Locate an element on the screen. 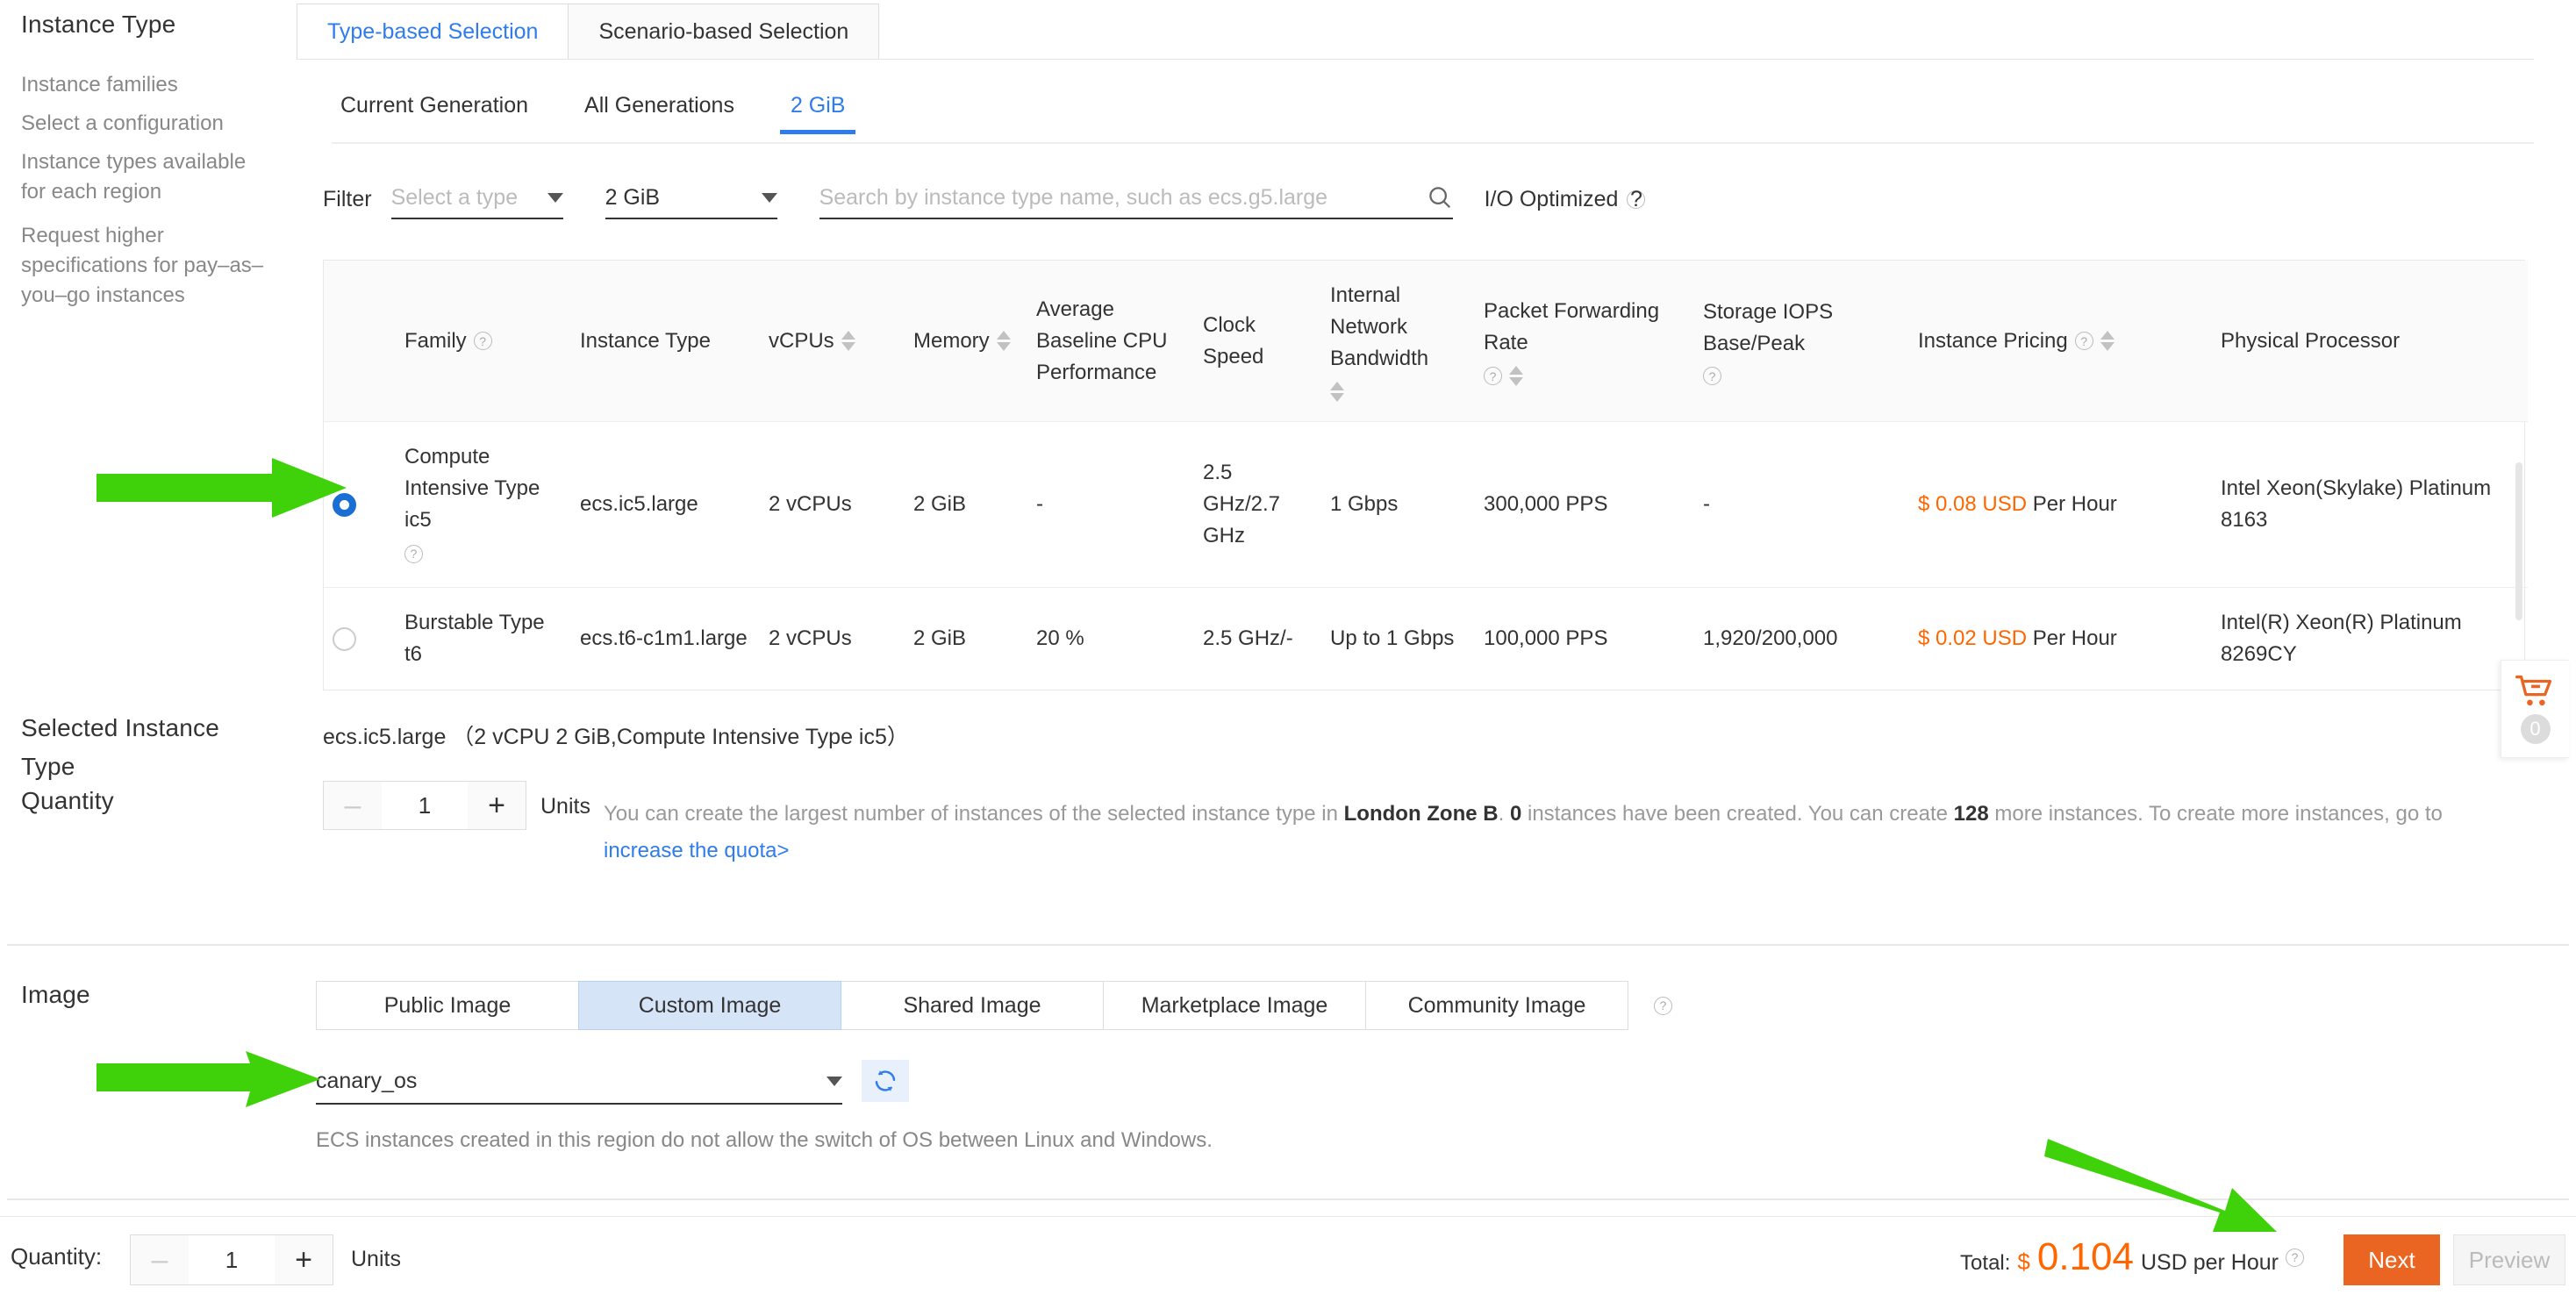 Image resolution: width=2576 pixels, height=1302 pixels. cell-instance-pricing: $ 0.02 USD Per Hour is located at coordinates (2060, 639).